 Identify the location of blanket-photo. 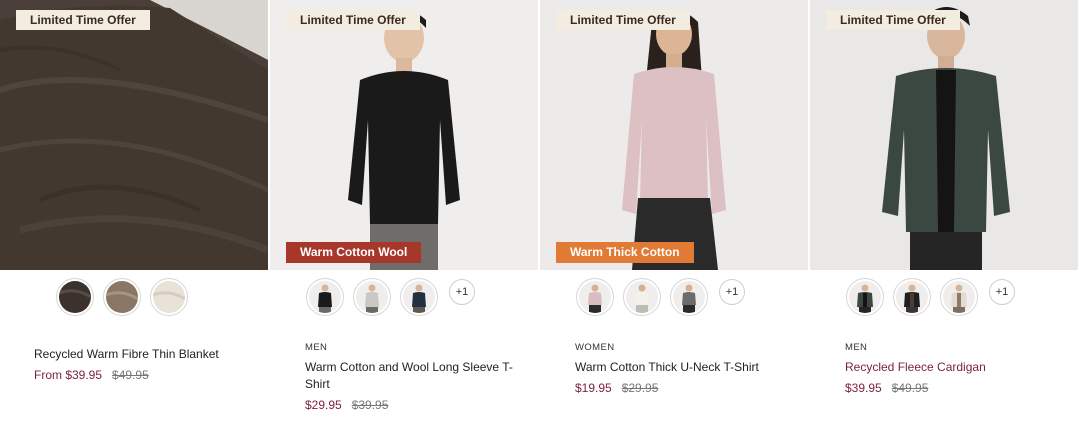
(134, 135).